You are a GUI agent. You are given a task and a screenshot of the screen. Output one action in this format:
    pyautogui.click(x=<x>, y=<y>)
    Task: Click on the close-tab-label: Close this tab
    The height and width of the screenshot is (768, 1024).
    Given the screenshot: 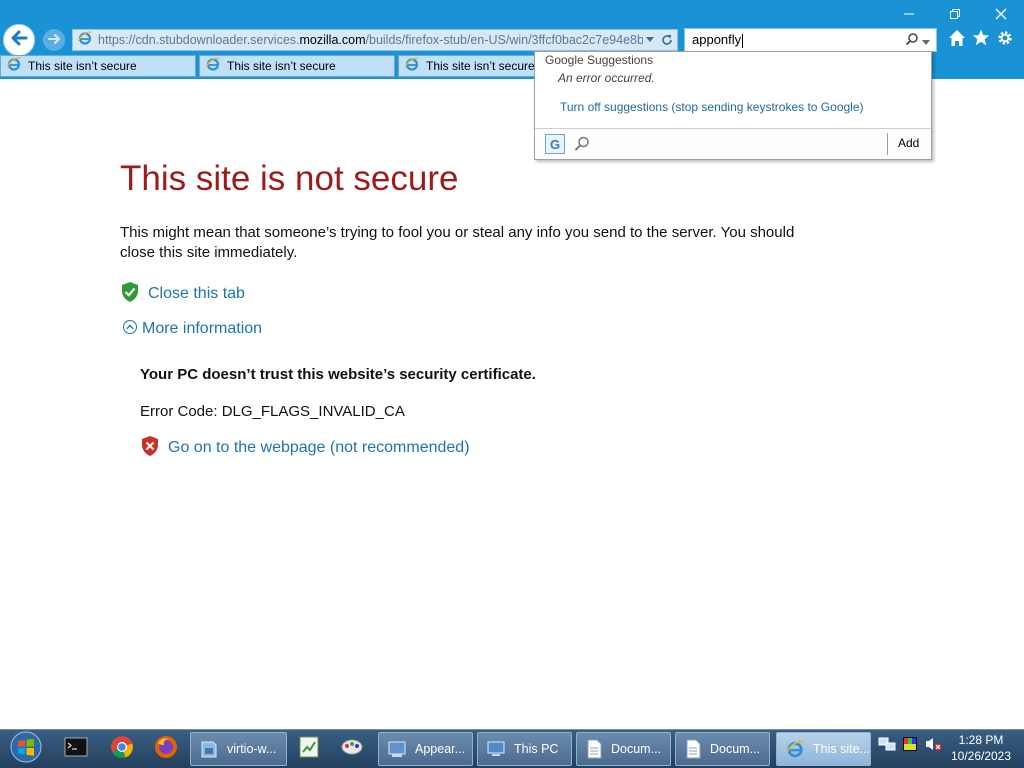 What is the action you would take?
    pyautogui.click(x=196, y=294)
    